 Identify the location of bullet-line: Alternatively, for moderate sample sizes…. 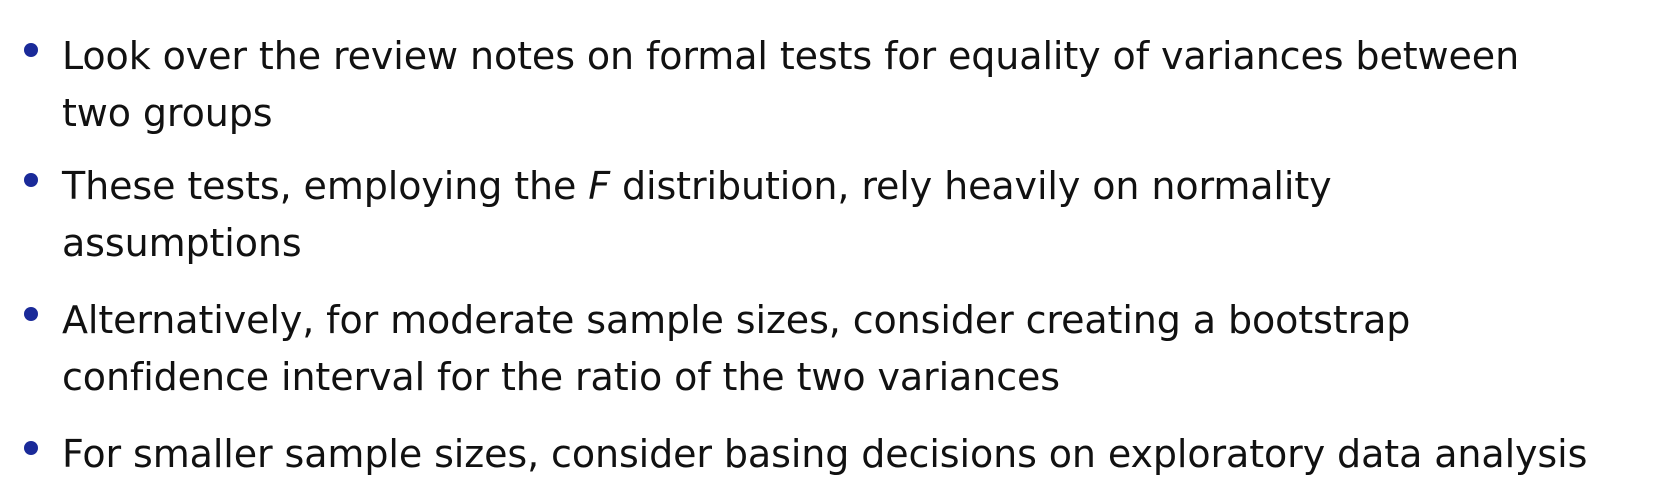
(736, 320).